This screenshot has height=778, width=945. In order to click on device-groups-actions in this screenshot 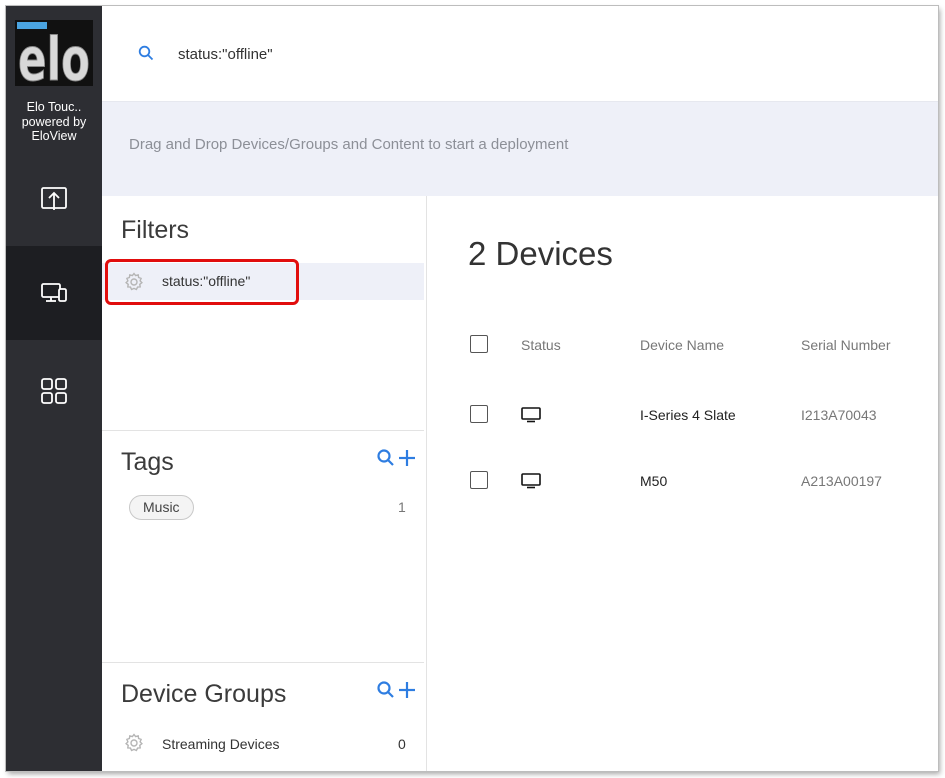, I will do `click(396, 690)`.